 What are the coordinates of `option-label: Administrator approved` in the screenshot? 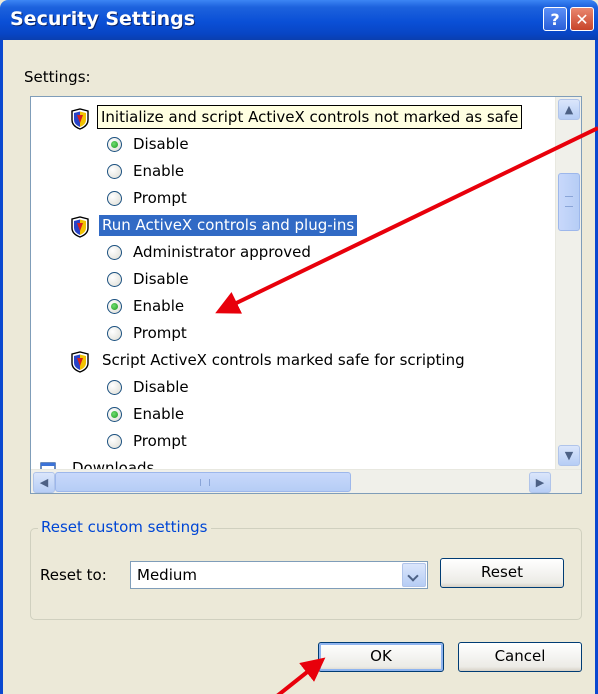 It's located at (222, 252).